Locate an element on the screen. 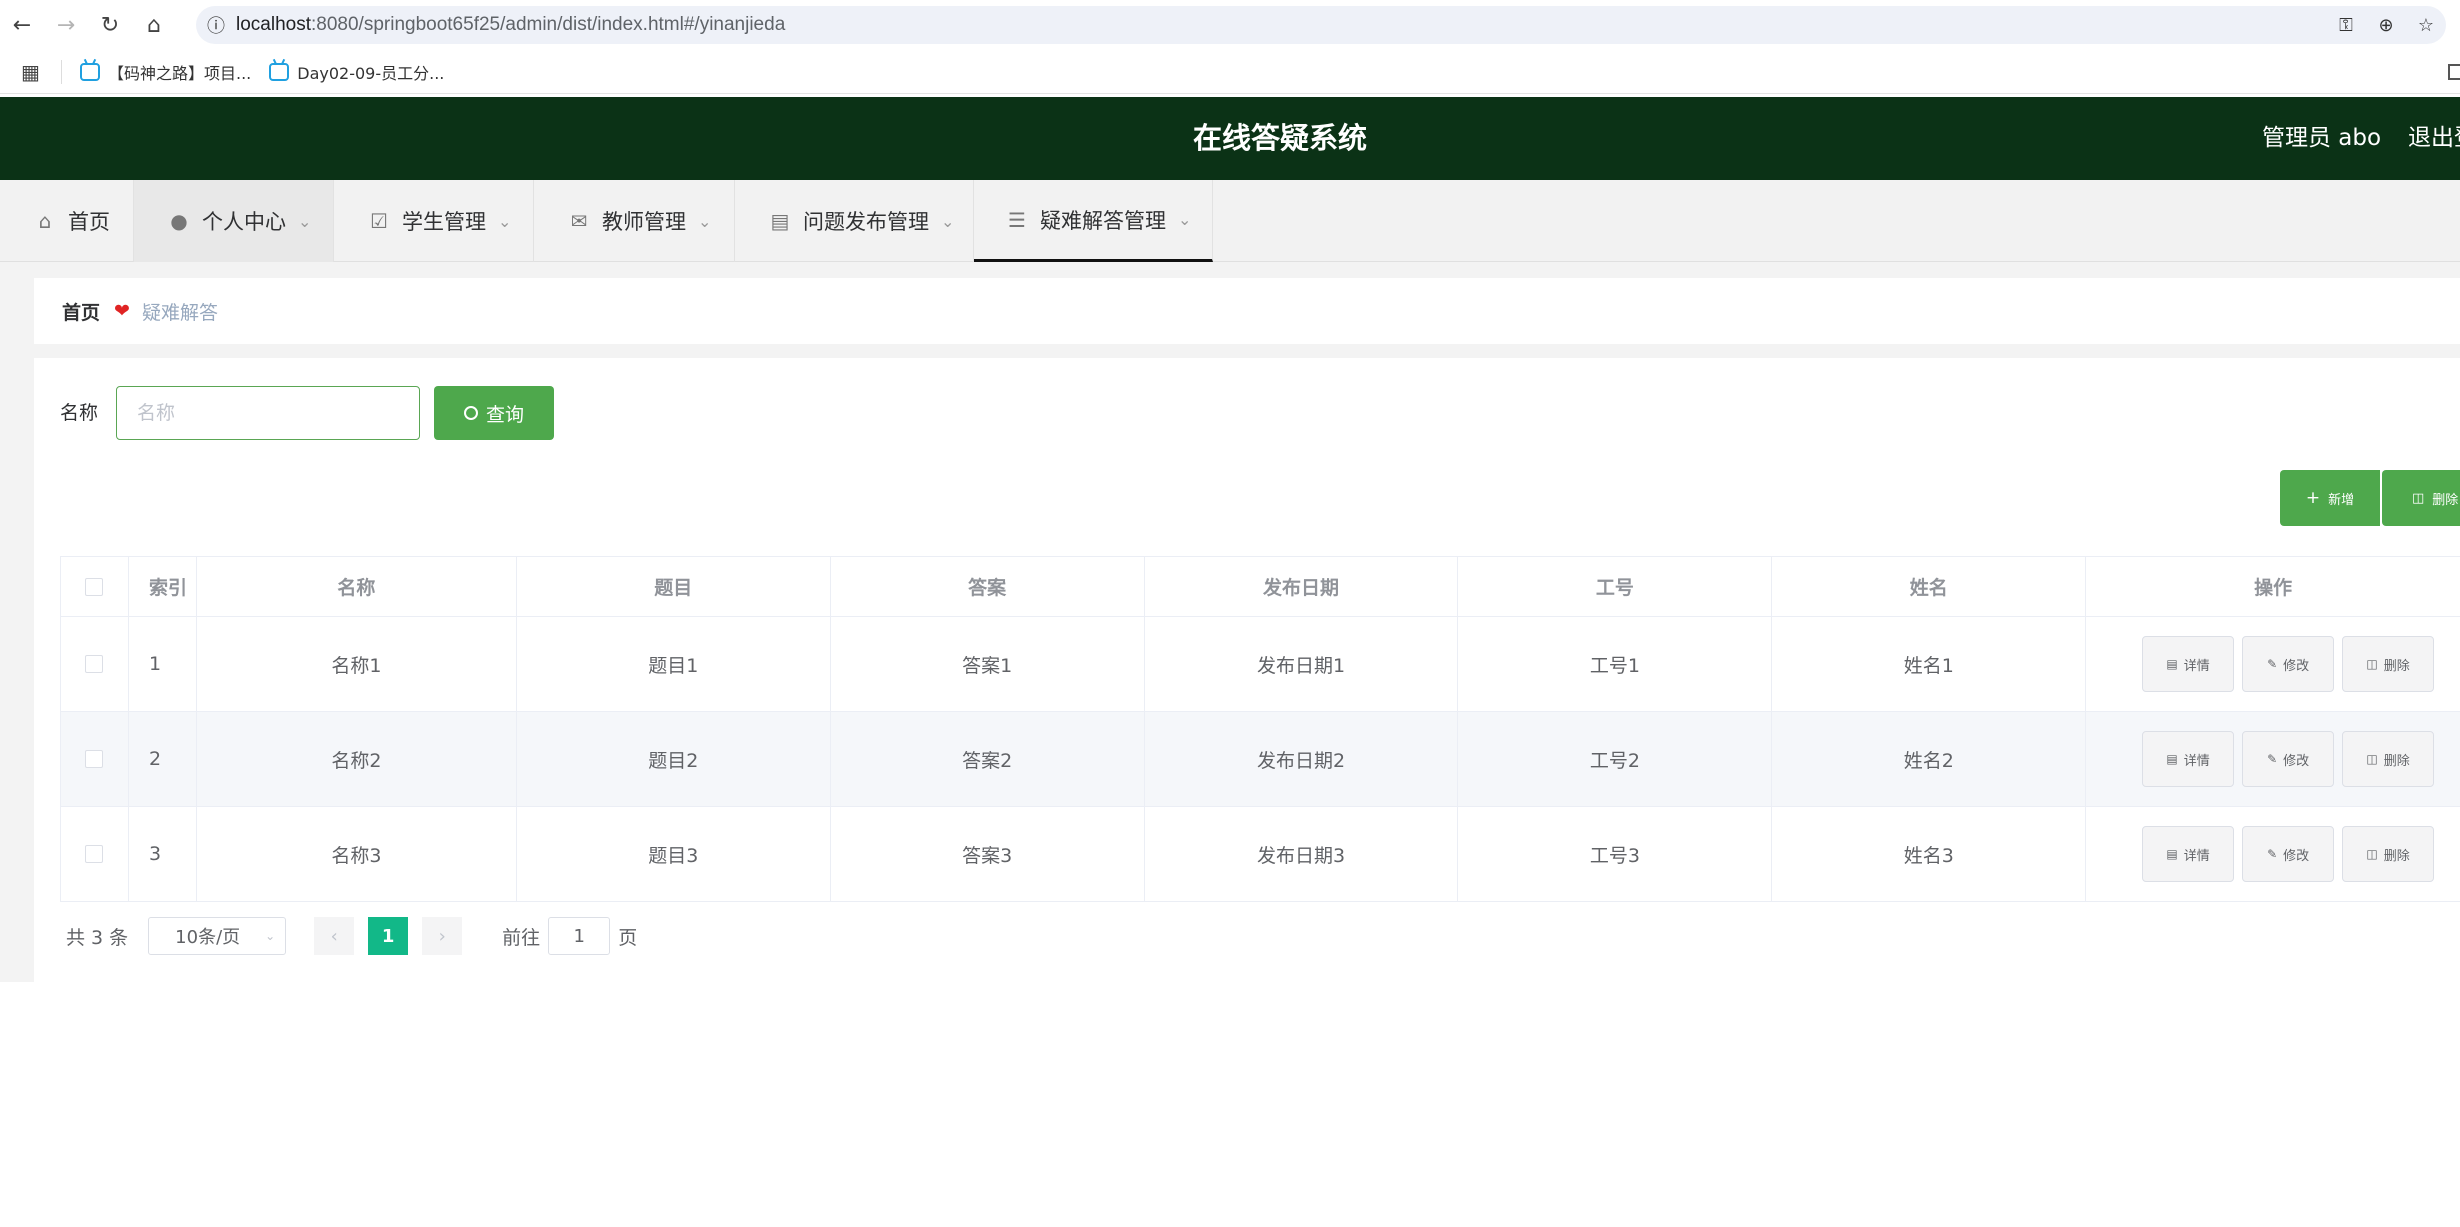 The width and height of the screenshot is (2460, 1227). page-number-current: 1 is located at coordinates (388, 936).